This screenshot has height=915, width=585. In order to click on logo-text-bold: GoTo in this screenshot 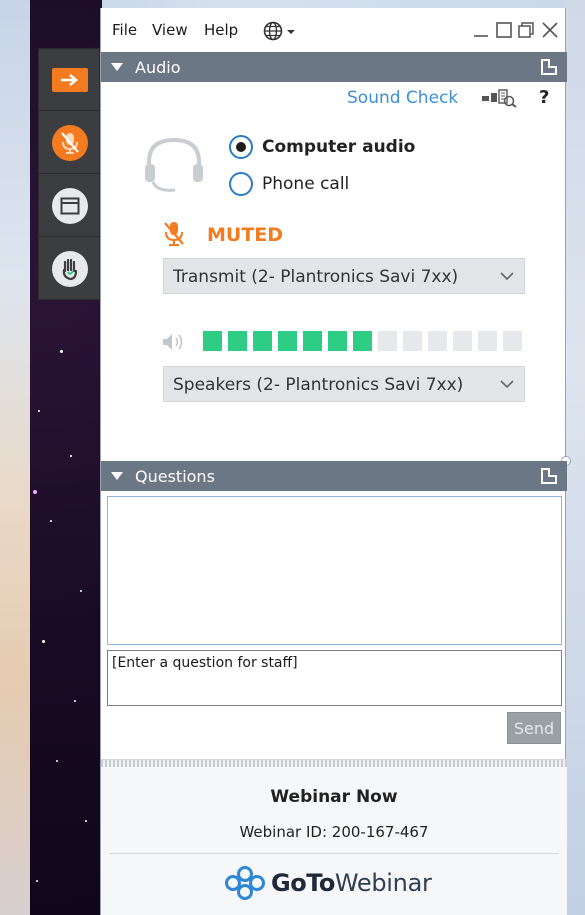, I will do `click(303, 883)`.